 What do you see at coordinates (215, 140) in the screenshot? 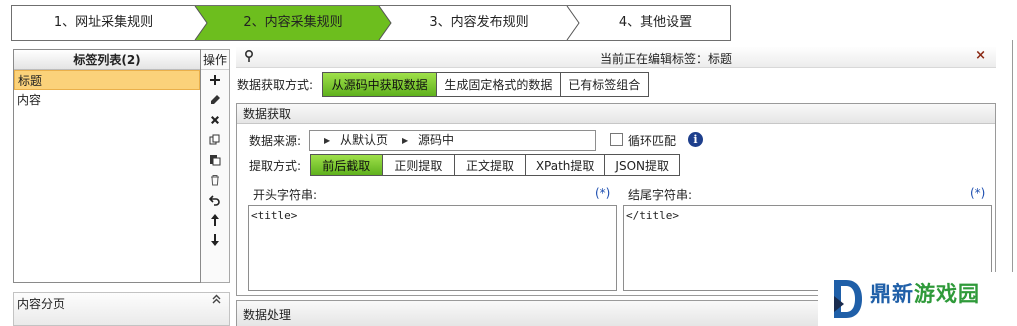
I see `copy-icon` at bounding box center [215, 140].